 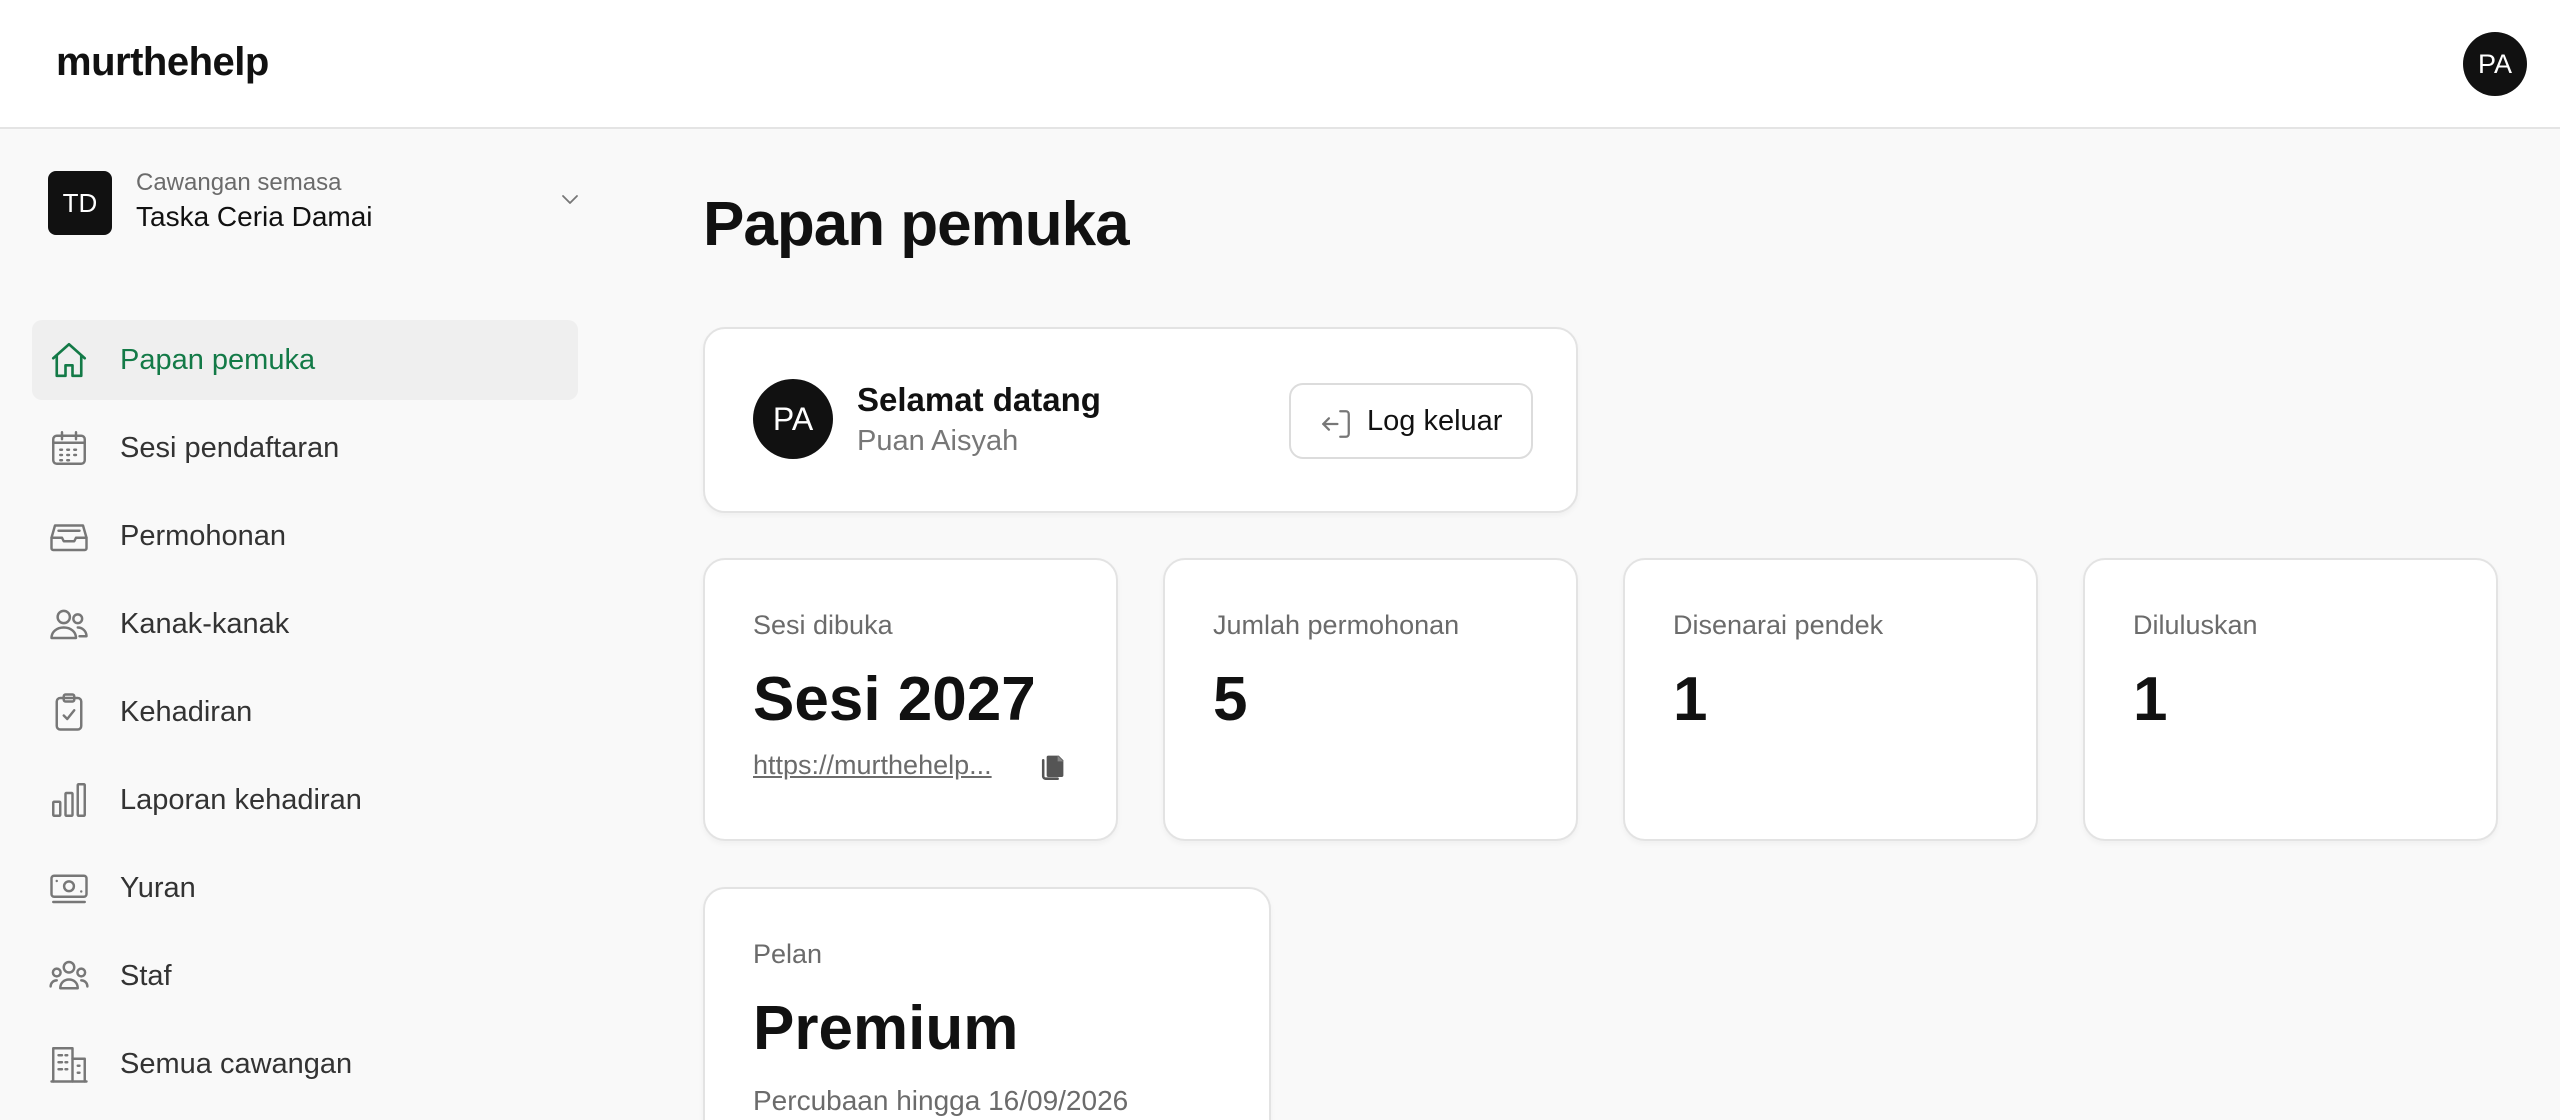 I want to click on branch-name: Taska Ceria Damai, so click(x=254, y=216).